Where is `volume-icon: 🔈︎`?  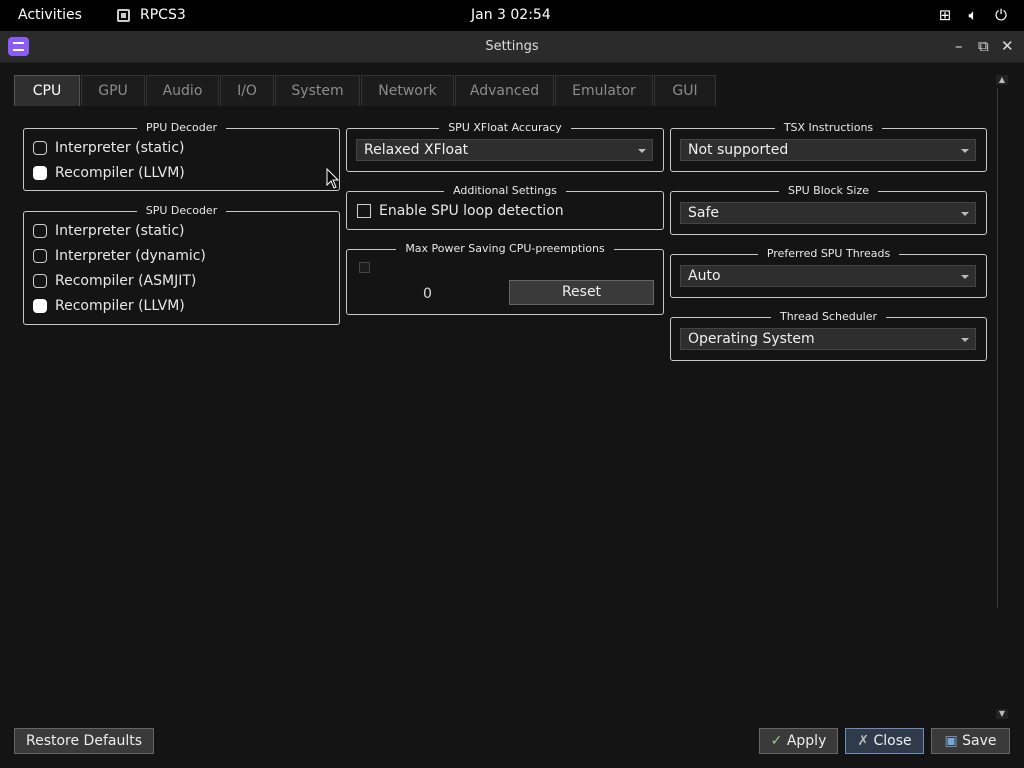 volume-icon: 🔈︎ is located at coordinates (973, 15).